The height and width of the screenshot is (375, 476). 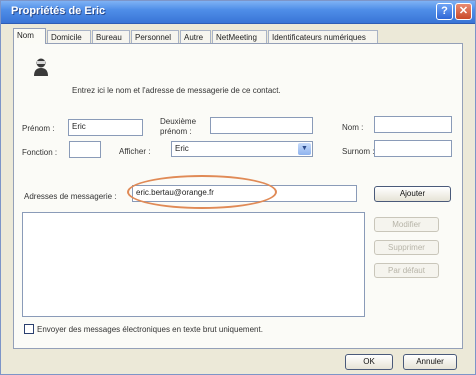 What do you see at coordinates (463, 11) in the screenshot?
I see `close-button: ✕` at bounding box center [463, 11].